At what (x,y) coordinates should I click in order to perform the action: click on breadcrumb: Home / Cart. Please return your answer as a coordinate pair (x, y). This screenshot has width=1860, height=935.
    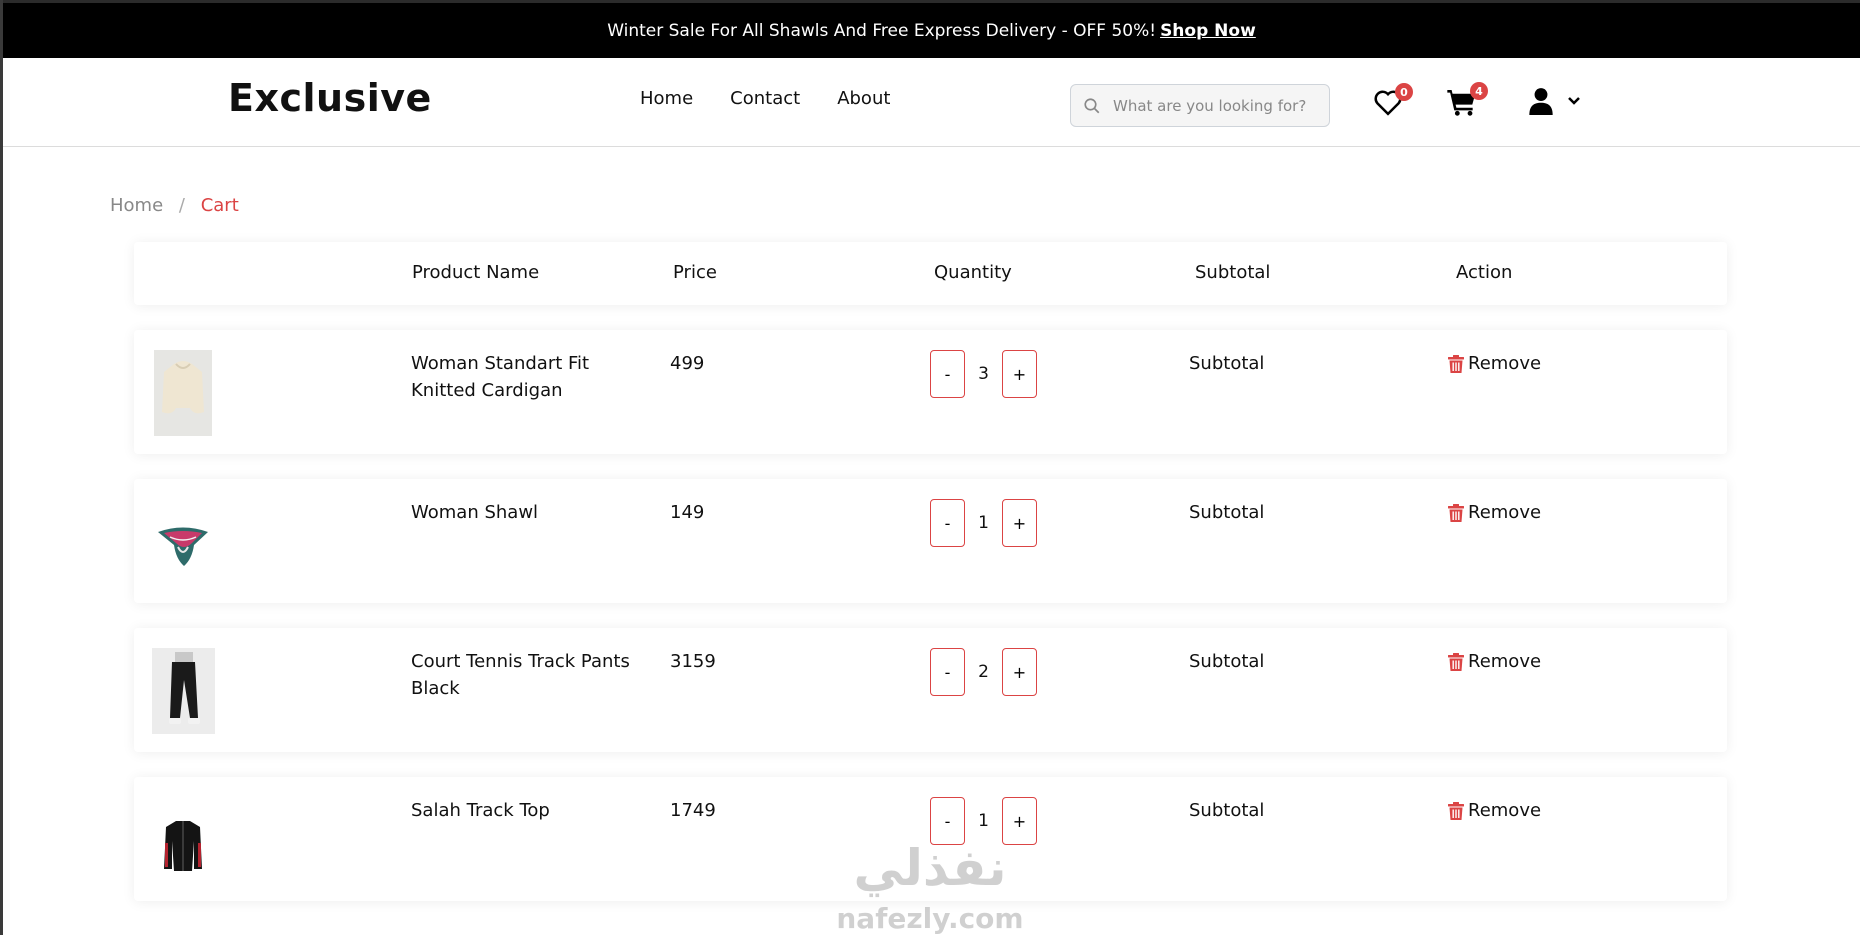
    Looking at the image, I should click on (174, 205).